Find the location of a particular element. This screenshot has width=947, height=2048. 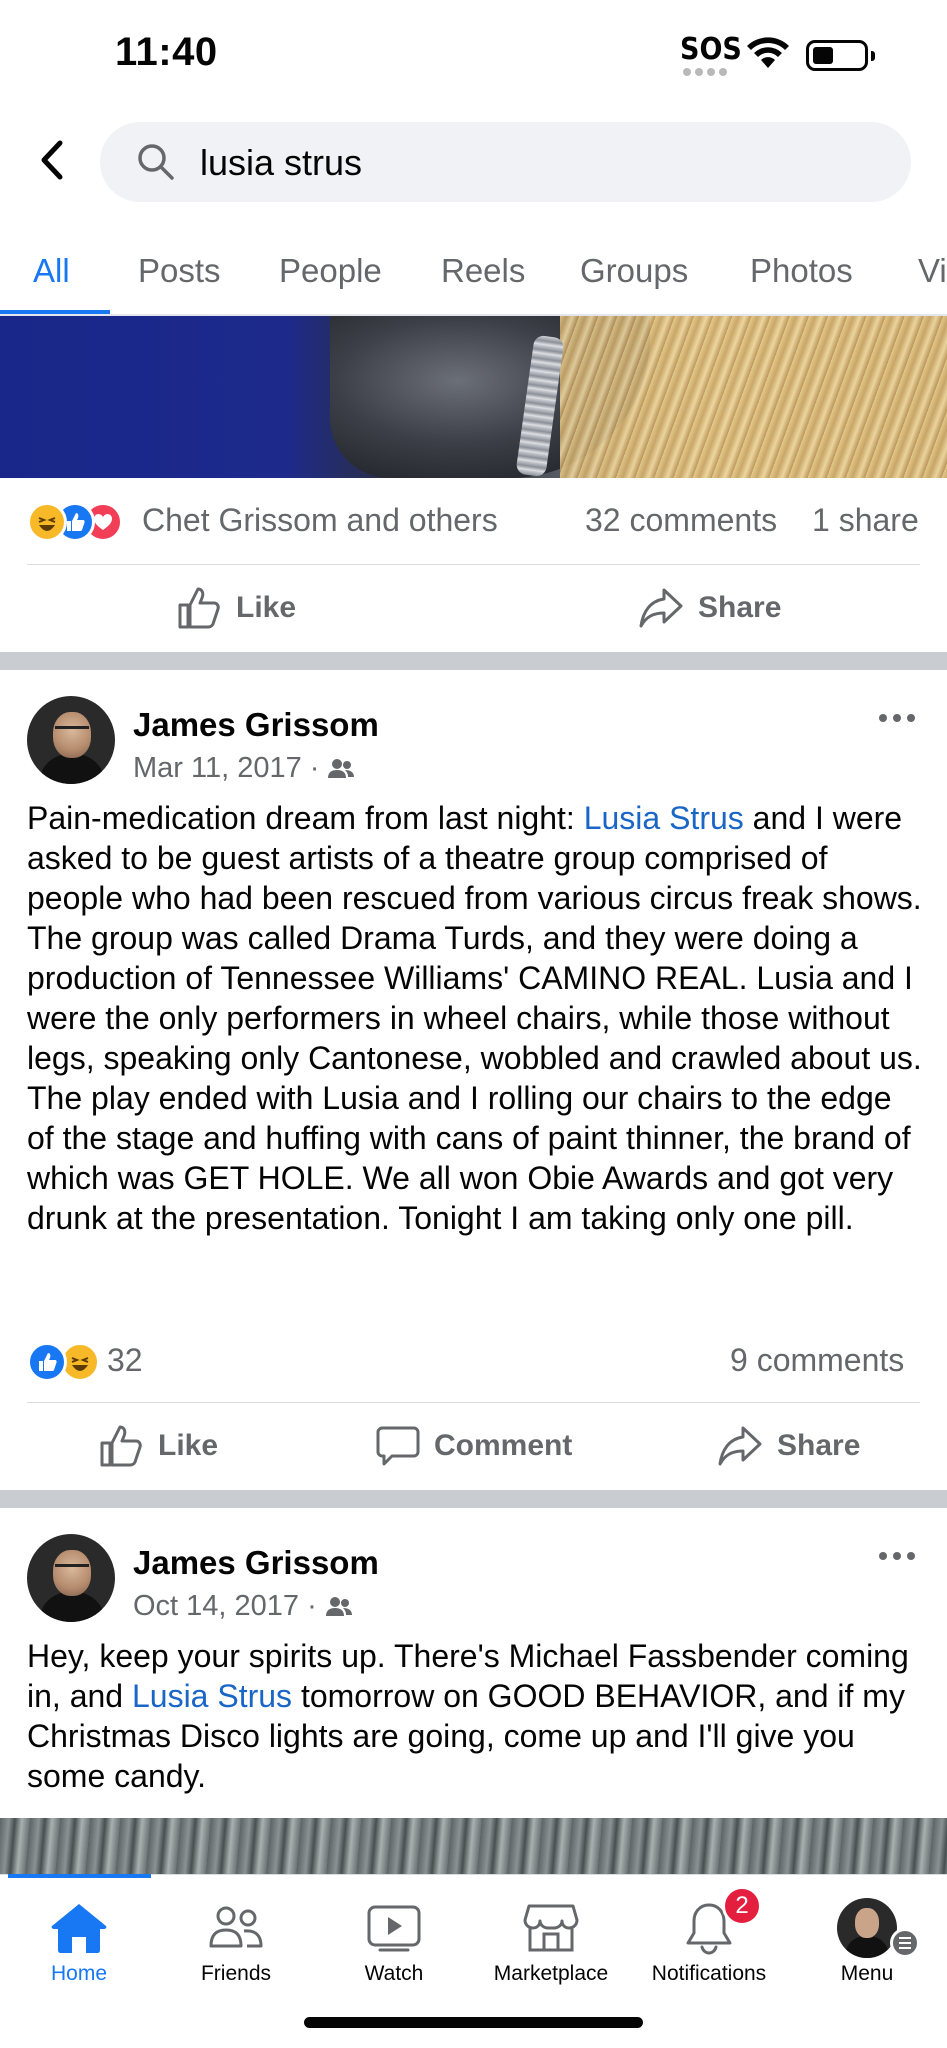

menu-hamburger-icon is located at coordinates (905, 1943).